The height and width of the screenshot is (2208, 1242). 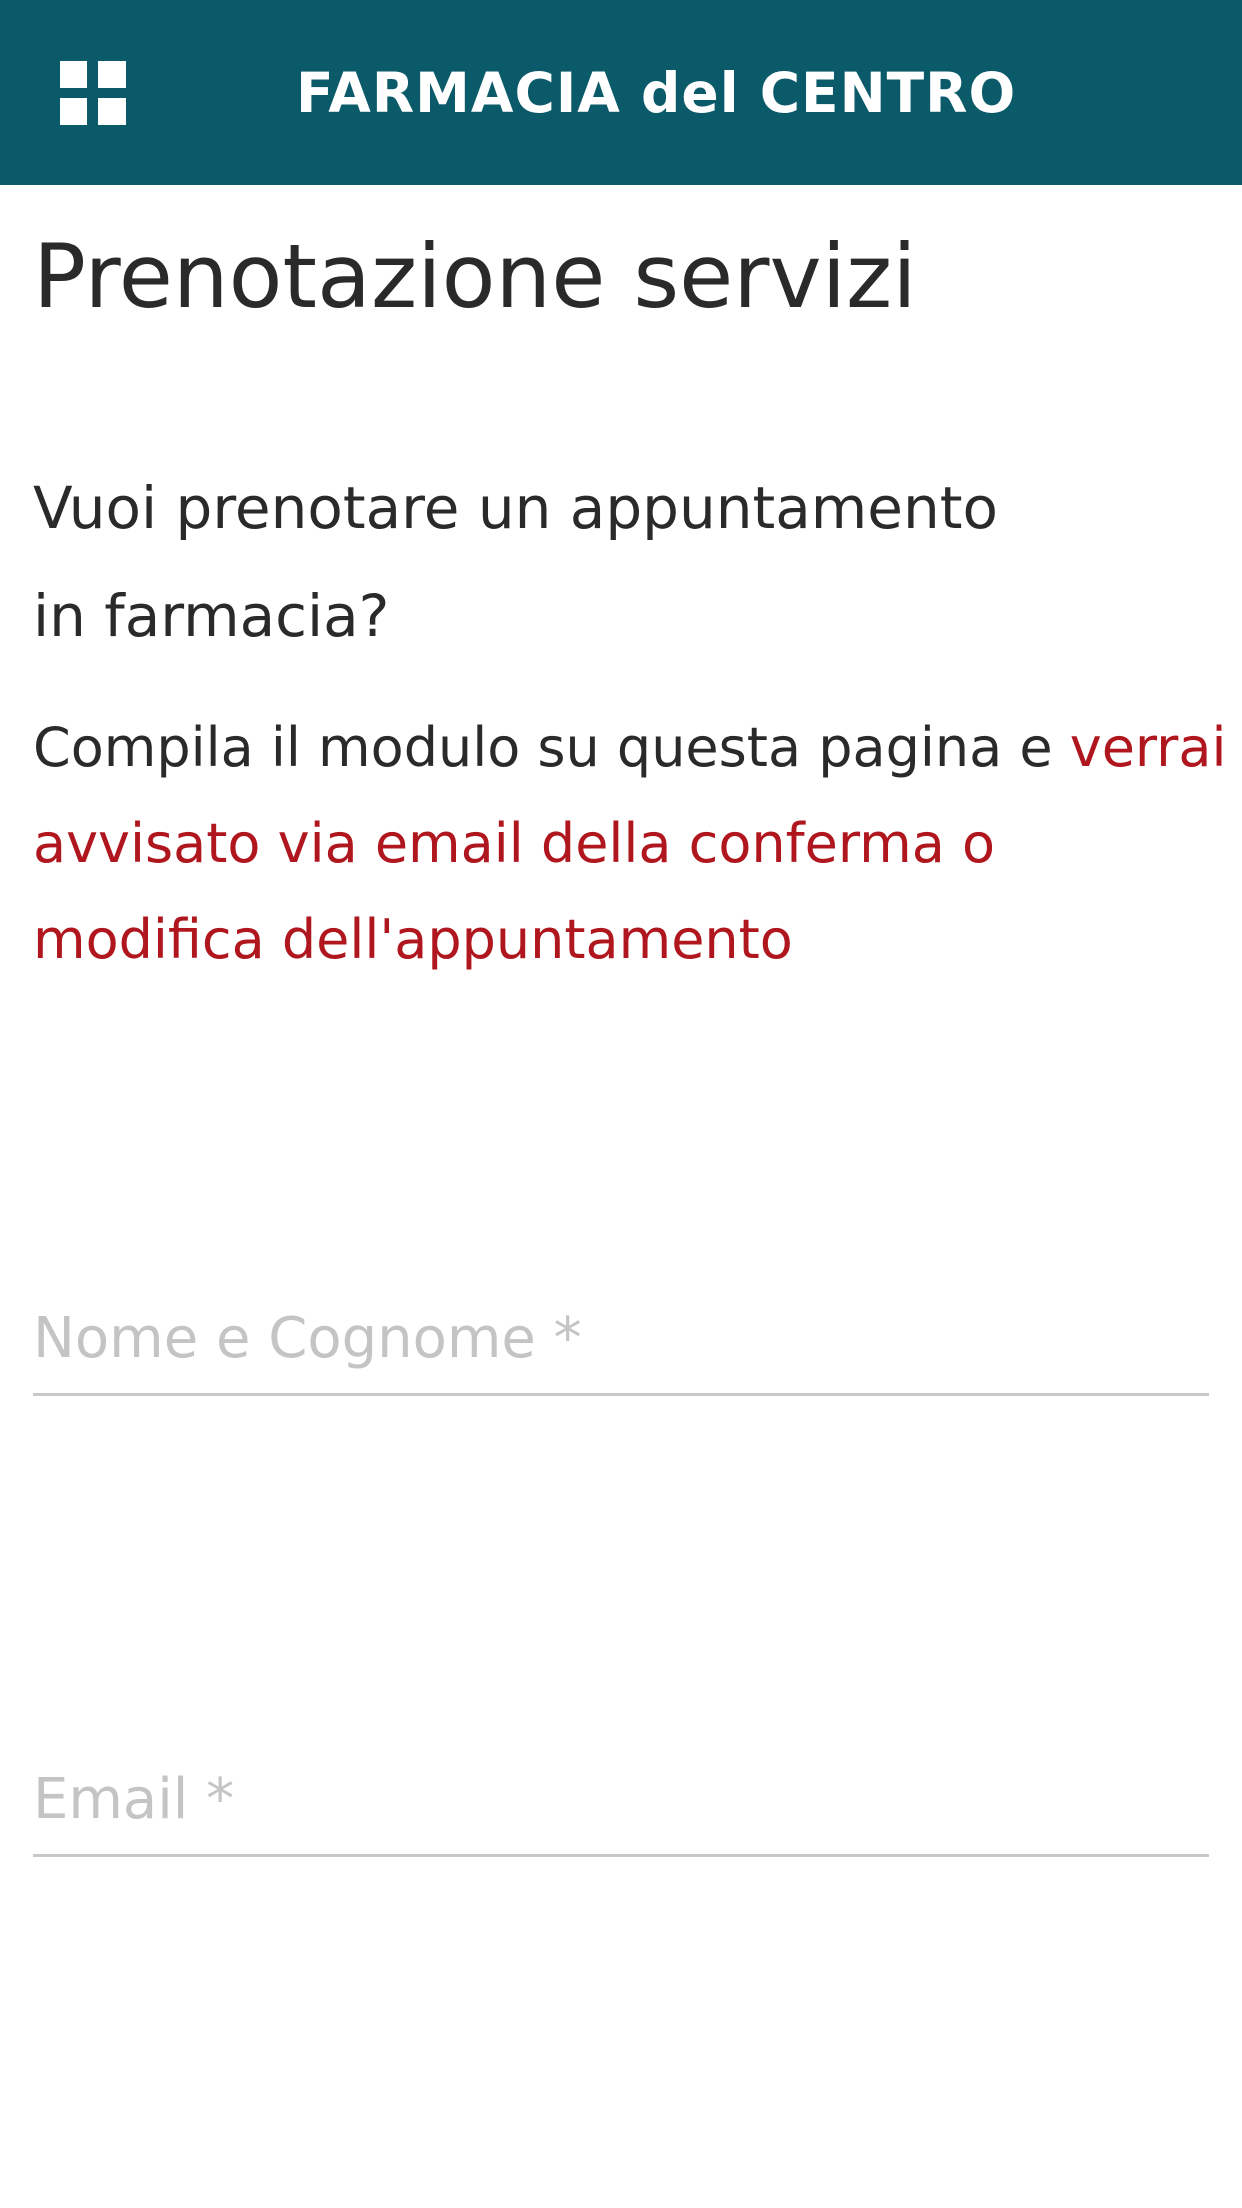 I want to click on intro-question-line: Vuoi prenotare un appuntamento, so click(x=515, y=508).